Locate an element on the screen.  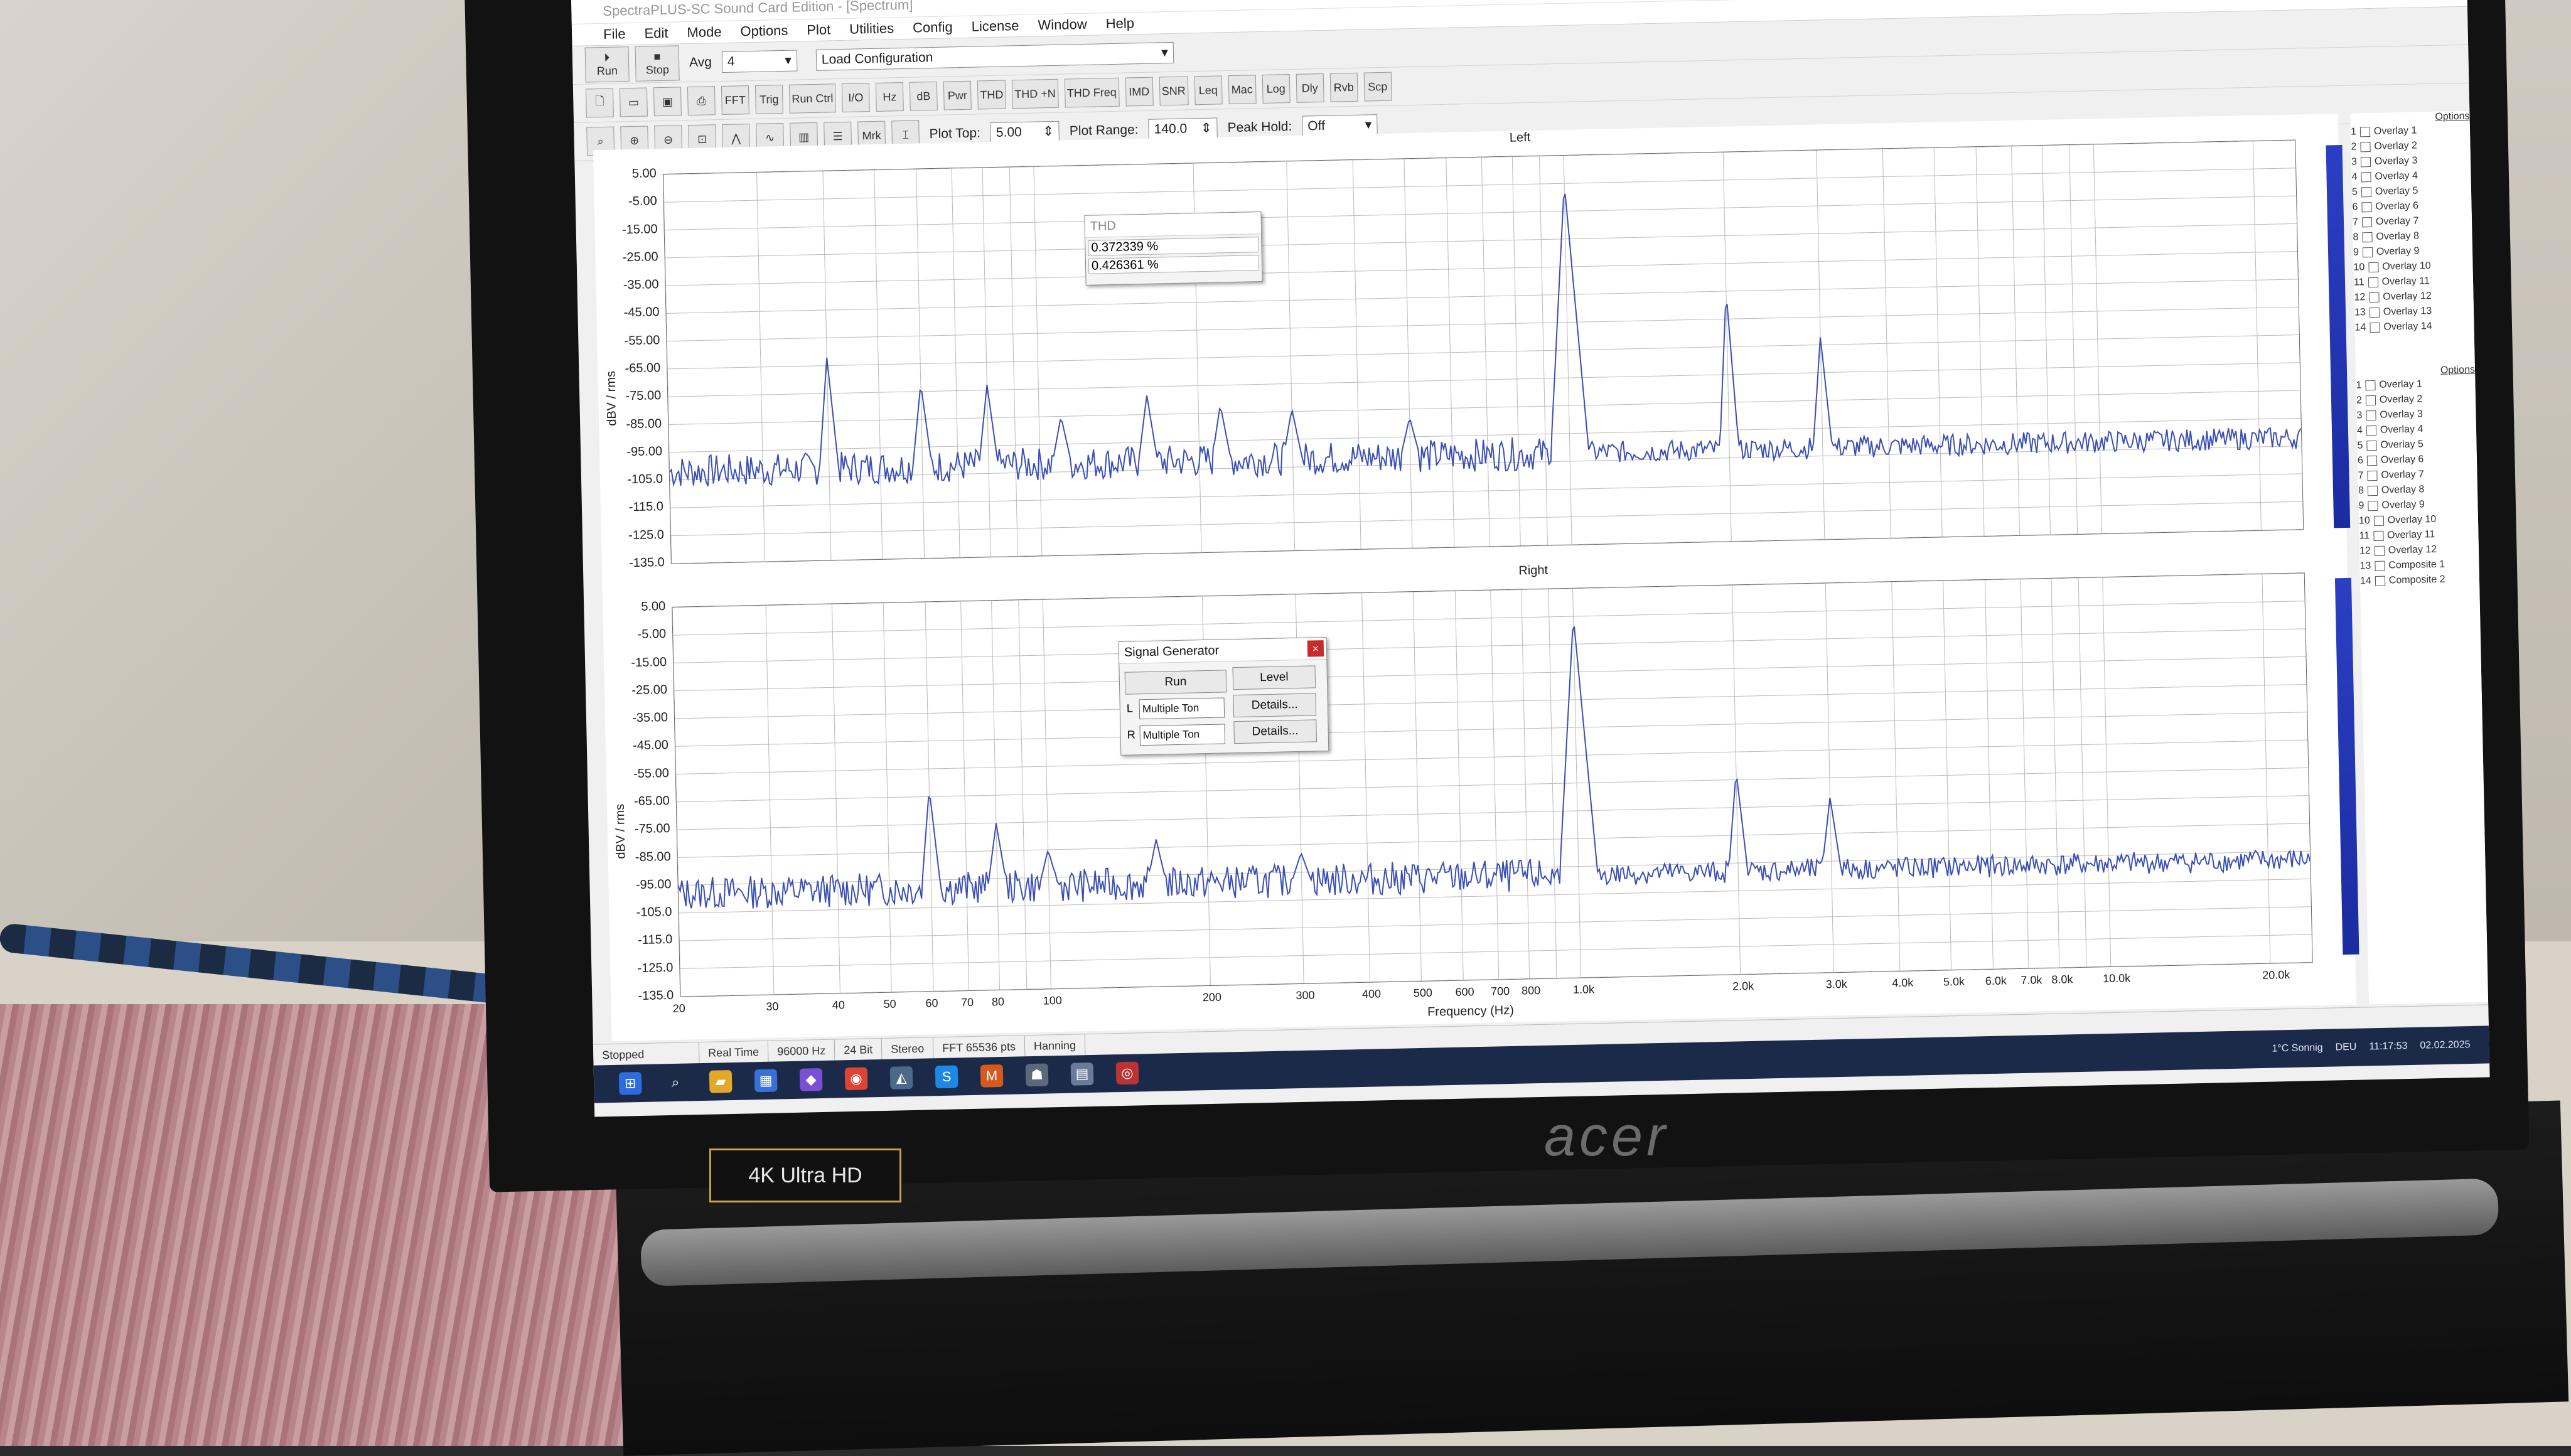
x-tick-label: 5.0k is located at coordinates (1954, 981).